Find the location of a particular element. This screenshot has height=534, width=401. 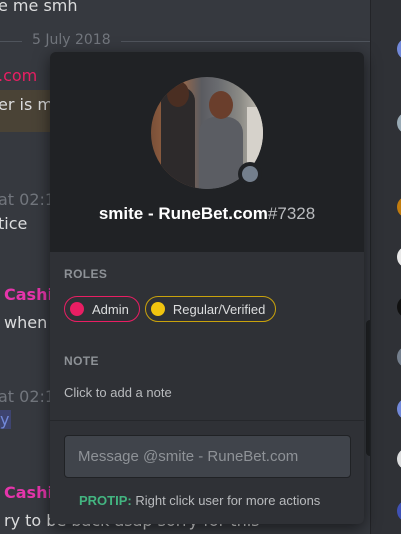

discriminator: #7328 is located at coordinates (291, 213).